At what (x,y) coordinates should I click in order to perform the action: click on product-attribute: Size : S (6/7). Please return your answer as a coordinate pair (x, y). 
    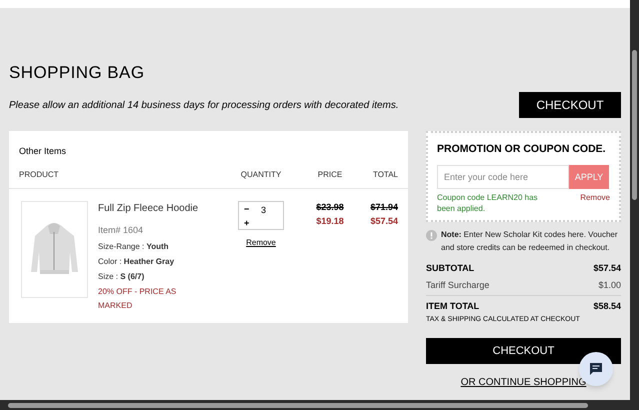
    Looking at the image, I should click on (122, 276).